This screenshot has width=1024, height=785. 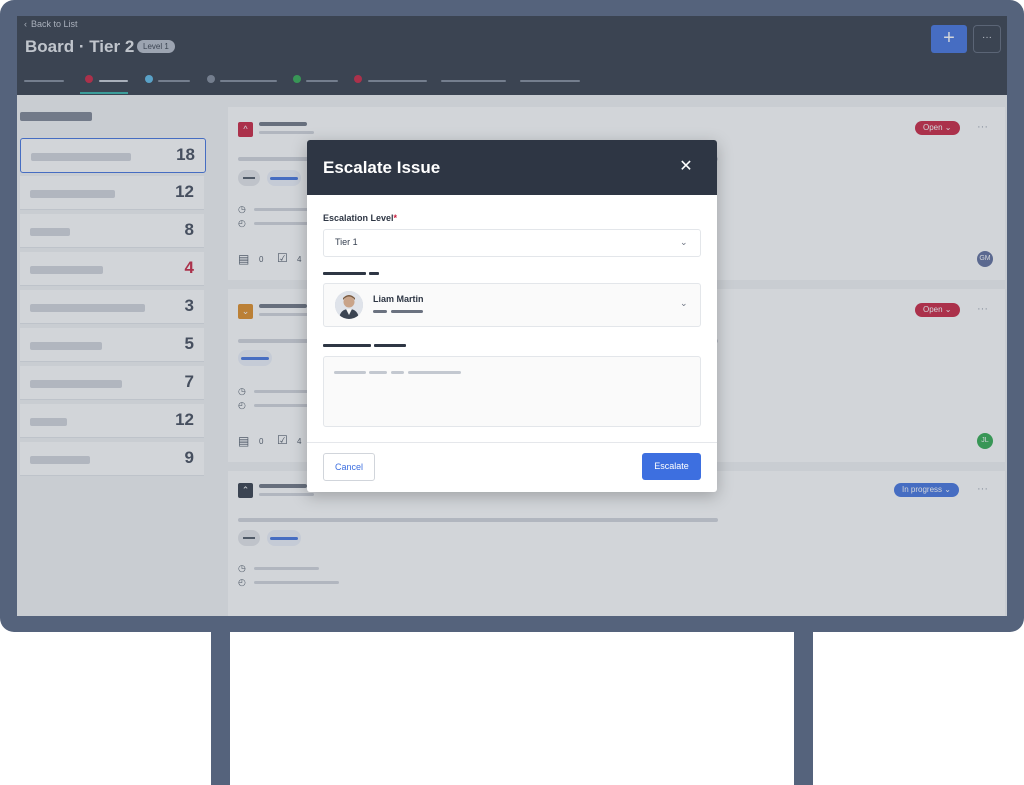 I want to click on modal-divider, so click(x=512, y=442).